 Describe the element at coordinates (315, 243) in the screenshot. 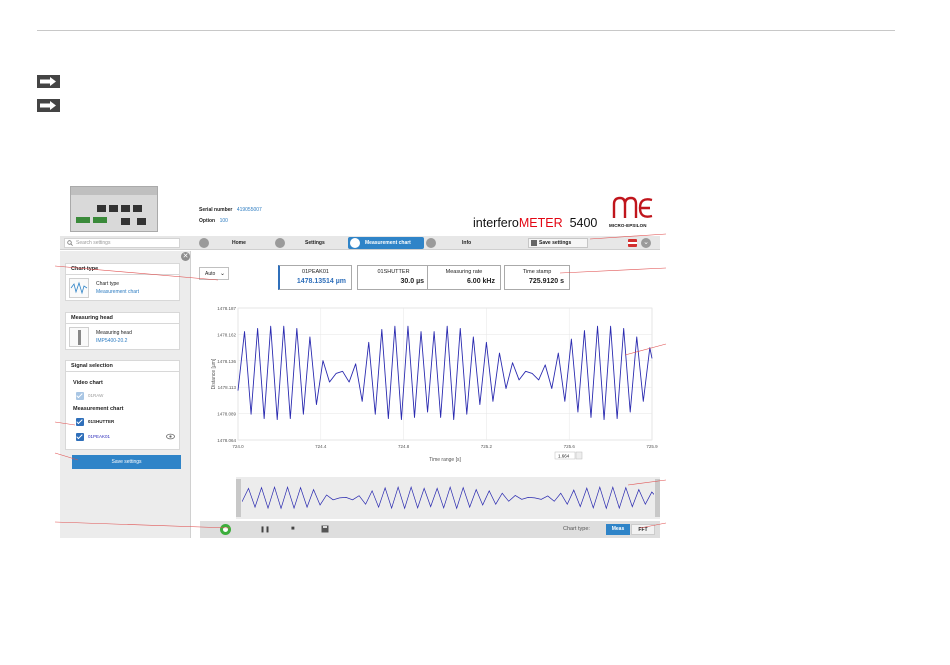

I see `nav-settings: Settings` at that location.